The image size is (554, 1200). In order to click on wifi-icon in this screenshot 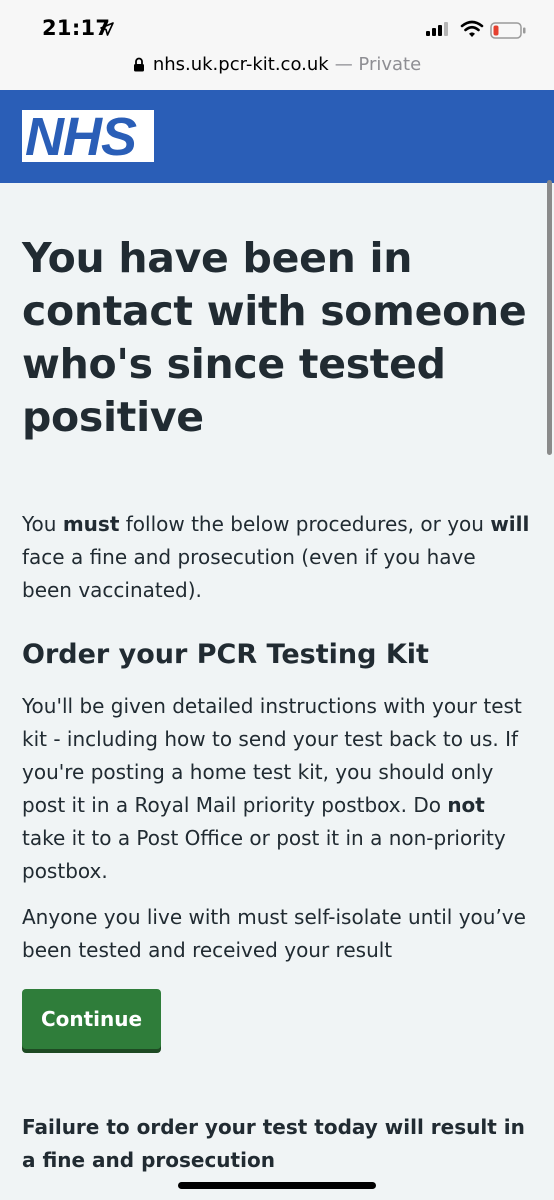, I will do `click(472, 28)`.